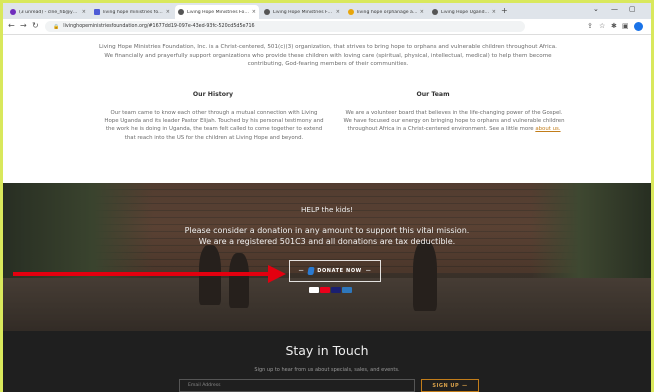 This screenshot has height=392, width=654. What do you see at coordinates (213, 94) in the screenshot?
I see `history-heading: Our History` at bounding box center [213, 94].